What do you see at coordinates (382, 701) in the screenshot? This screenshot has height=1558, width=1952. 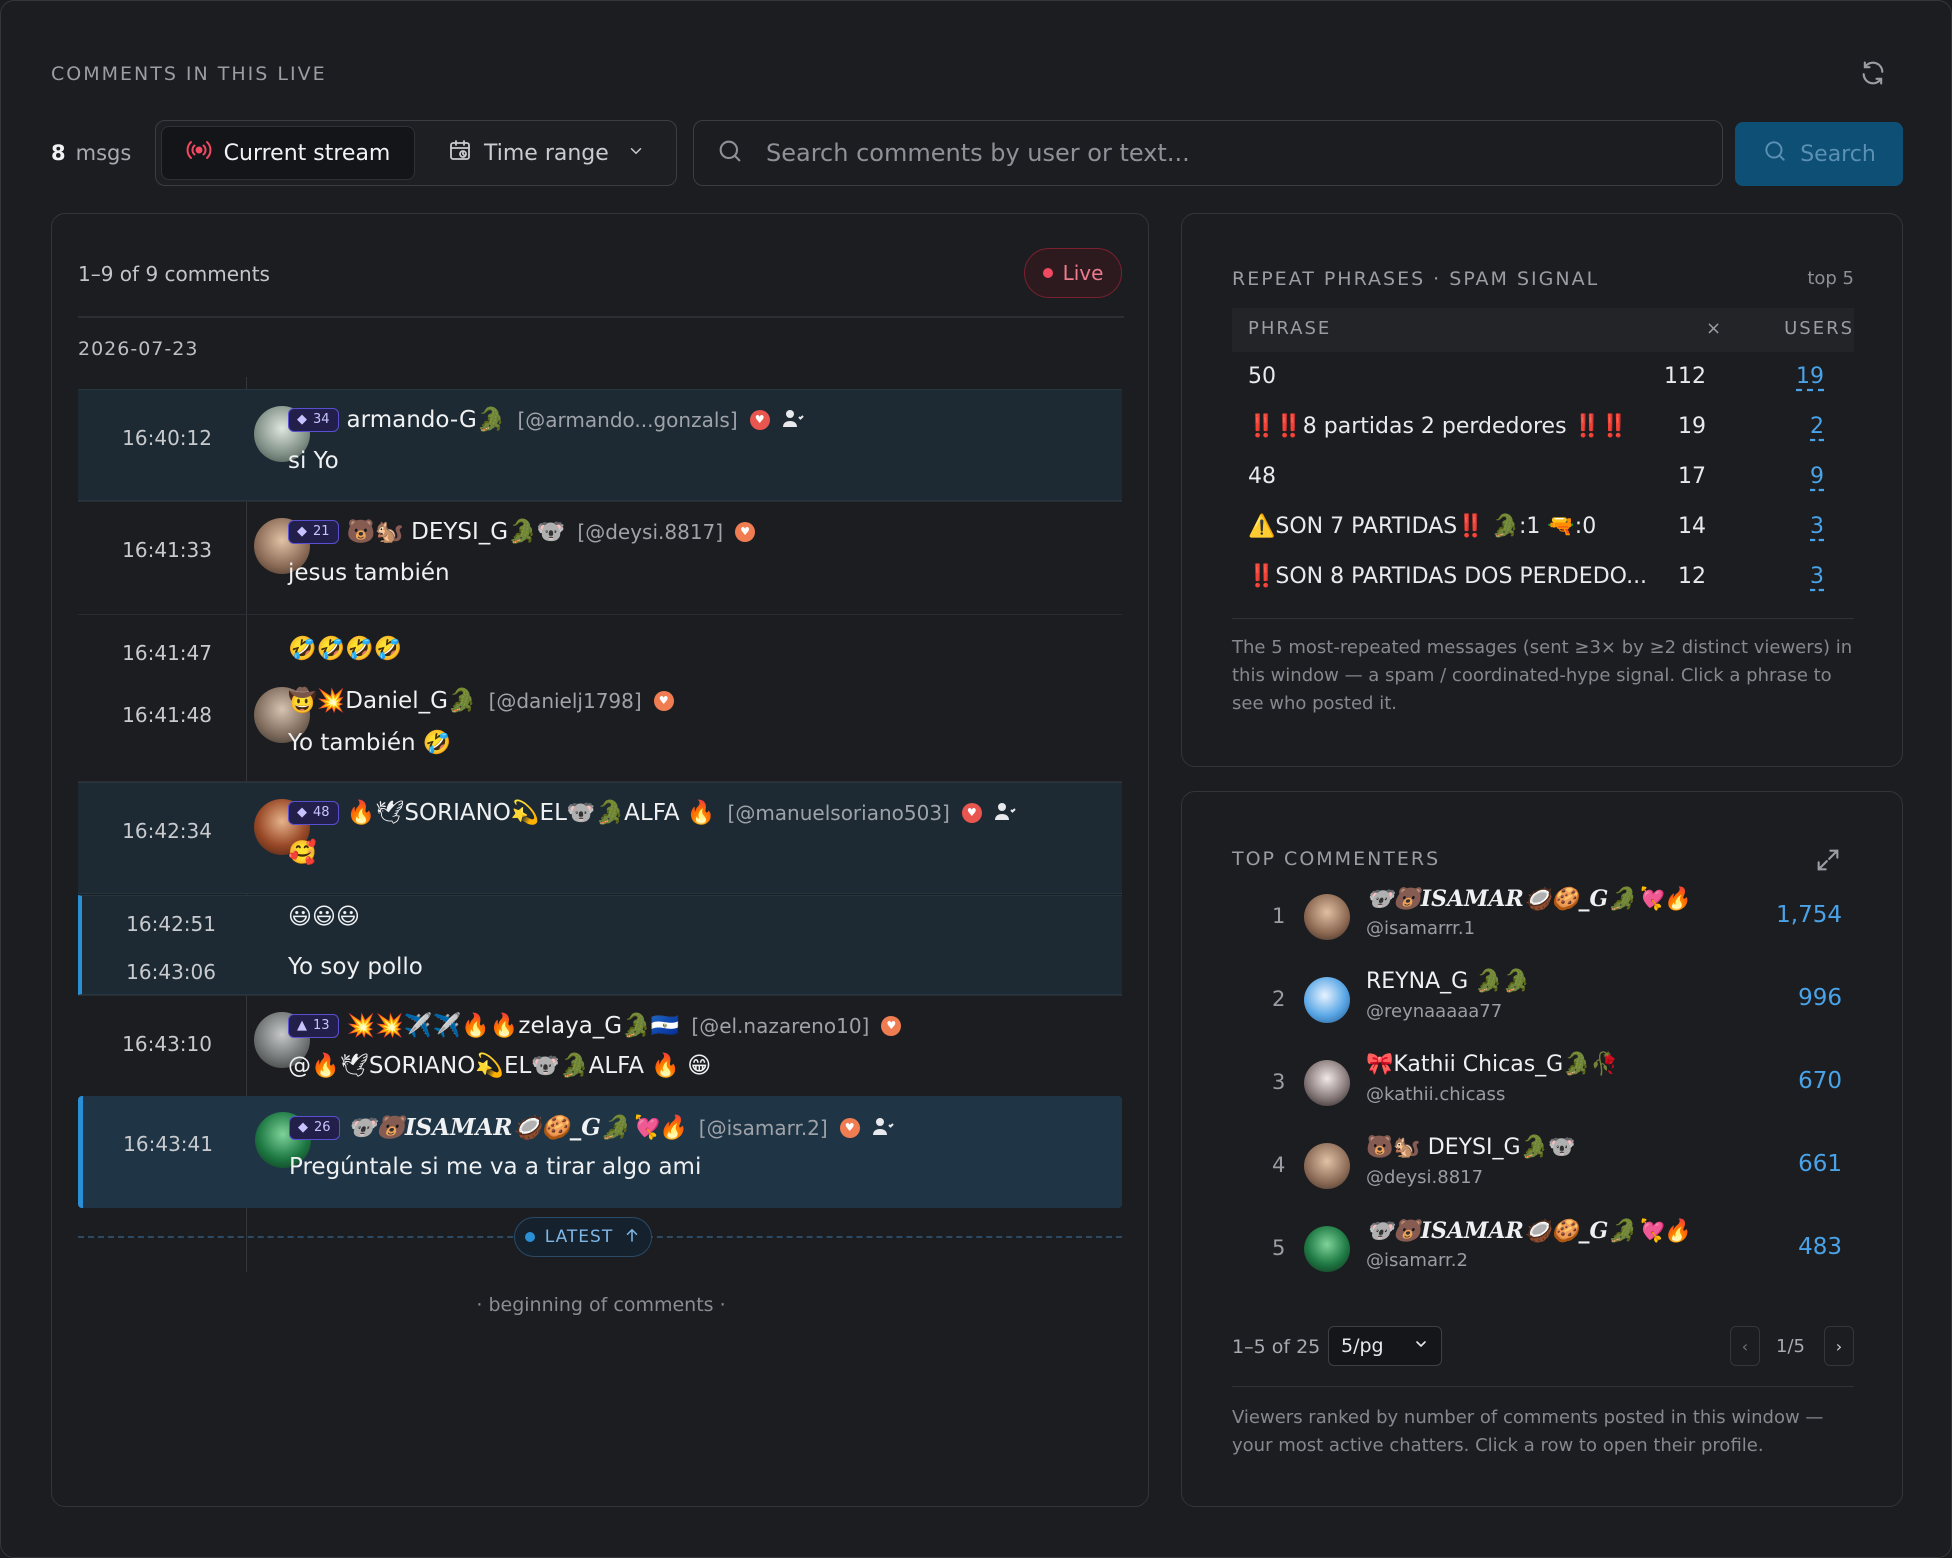 I see `username: 🤠💥Daniel_G🐊` at bounding box center [382, 701].